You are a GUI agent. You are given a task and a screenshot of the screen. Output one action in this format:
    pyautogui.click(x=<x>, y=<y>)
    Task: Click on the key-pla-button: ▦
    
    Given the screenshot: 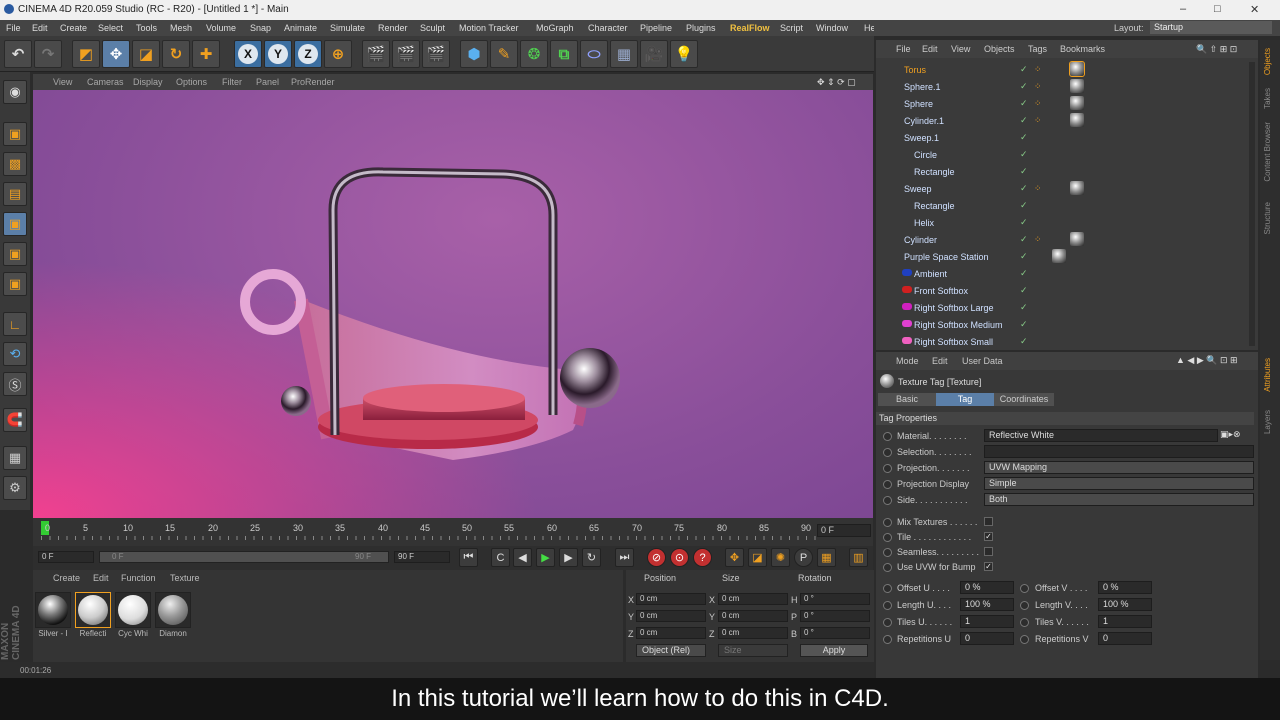 What is the action you would take?
    pyautogui.click(x=826, y=557)
    